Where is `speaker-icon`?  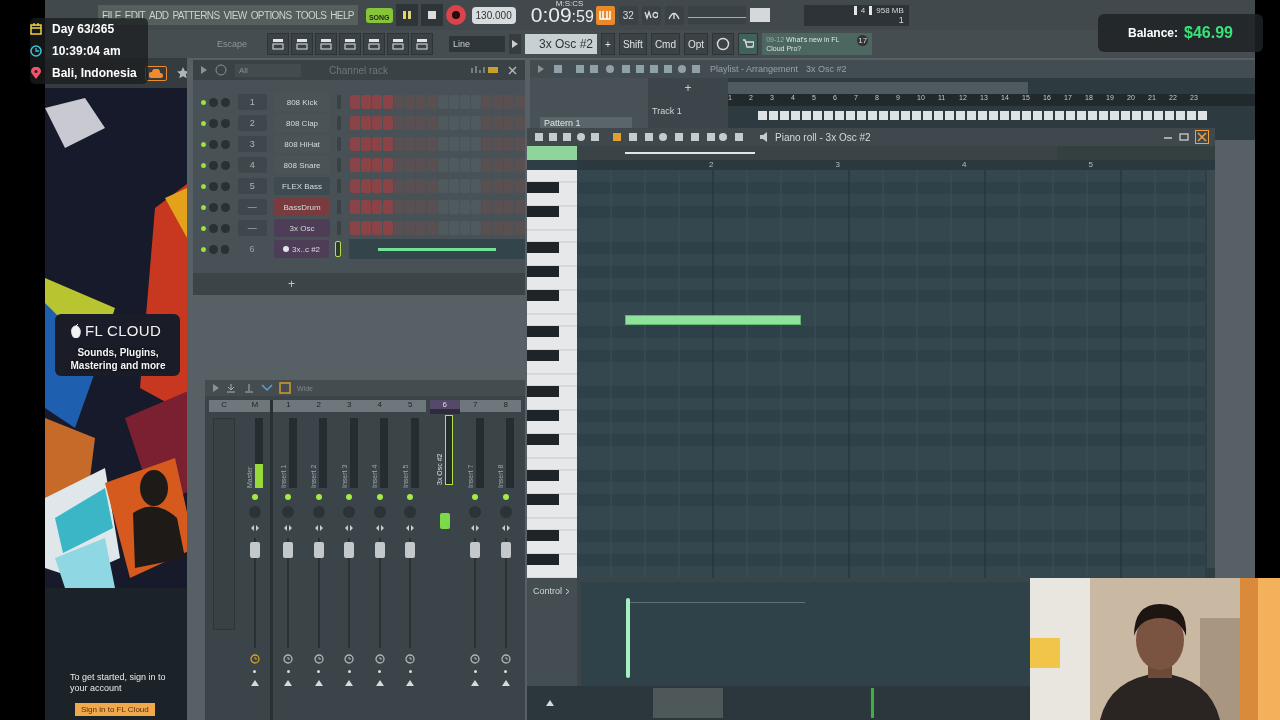
speaker-icon is located at coordinates (764, 137).